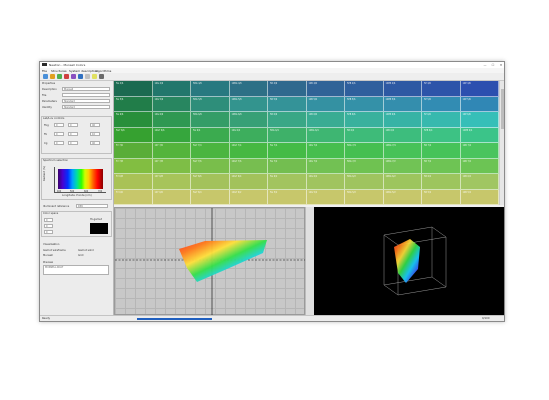 The width and height of the screenshot is (549, 400). What do you see at coordinates (479, 197) in the screenshot?
I see `color-cell: 10B 5/2` at bounding box center [479, 197].